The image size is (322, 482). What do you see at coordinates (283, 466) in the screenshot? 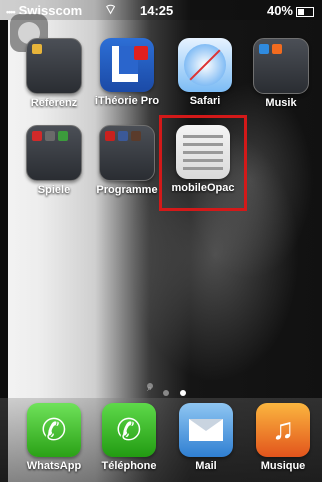
I see `app-label: Musique` at bounding box center [283, 466].